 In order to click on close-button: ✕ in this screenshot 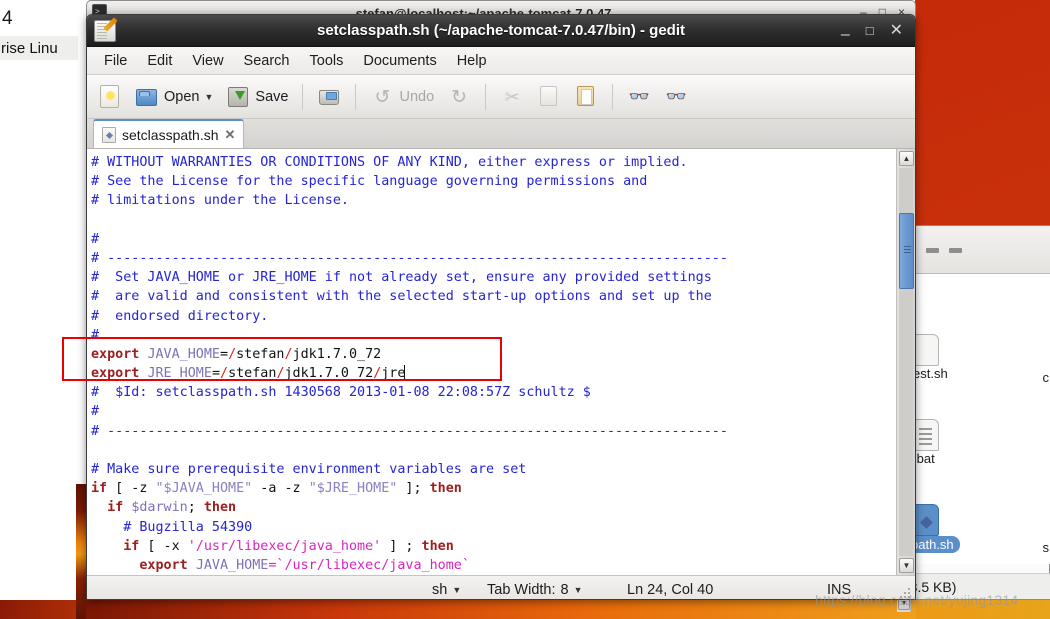, I will do `click(896, 30)`.